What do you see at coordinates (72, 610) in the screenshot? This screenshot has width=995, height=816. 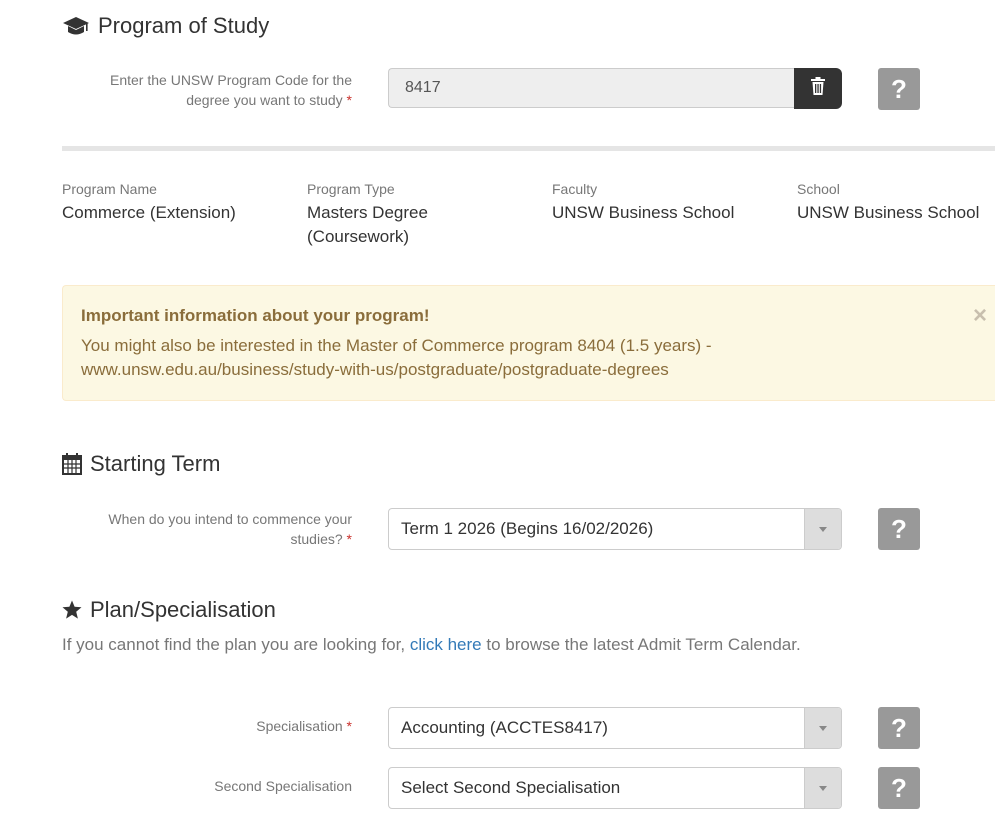 I see `star-icon` at bounding box center [72, 610].